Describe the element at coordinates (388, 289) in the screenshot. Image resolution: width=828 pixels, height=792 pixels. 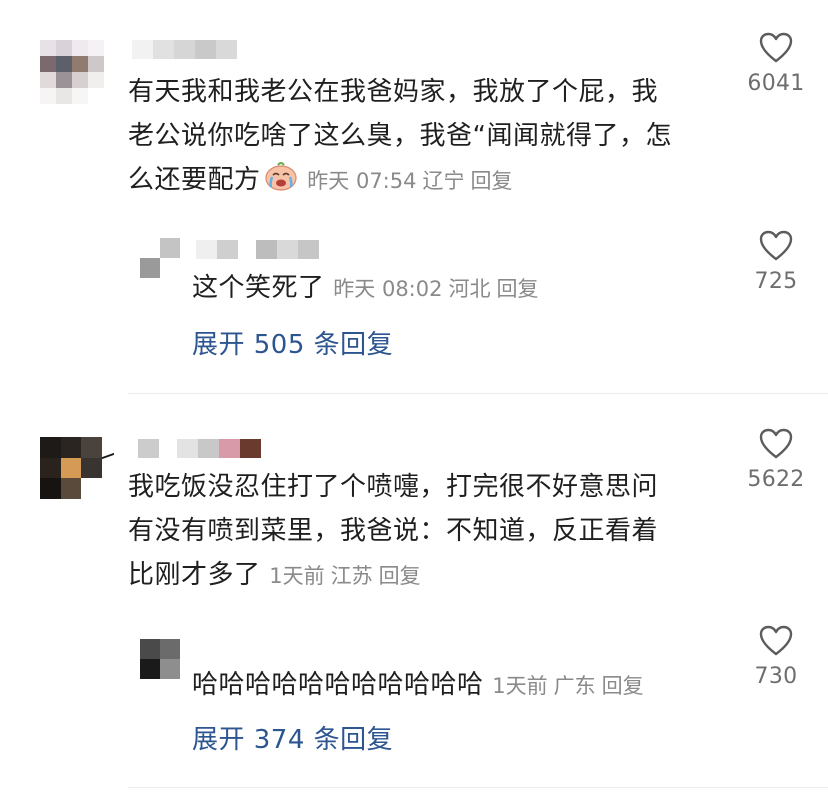
I see `reply-time: 昨天 08:02` at that location.